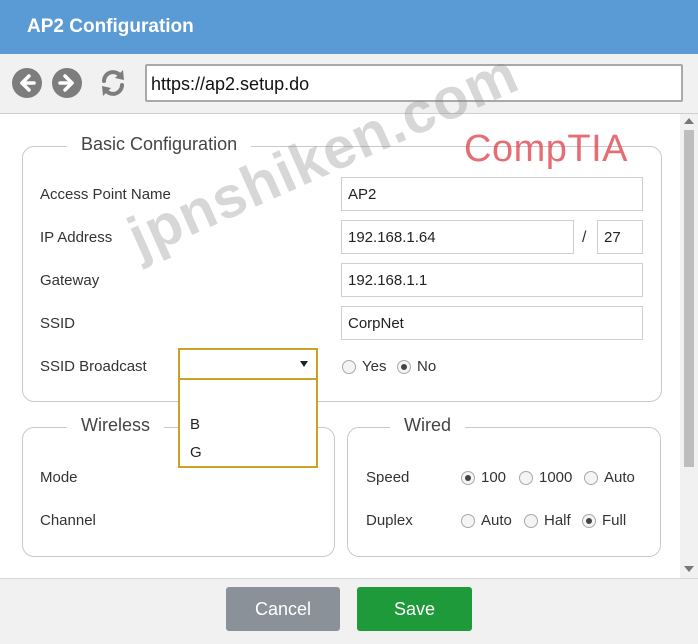 The width and height of the screenshot is (698, 644). Describe the element at coordinates (494, 477) in the screenshot. I see `speed-100-label: 100` at that location.